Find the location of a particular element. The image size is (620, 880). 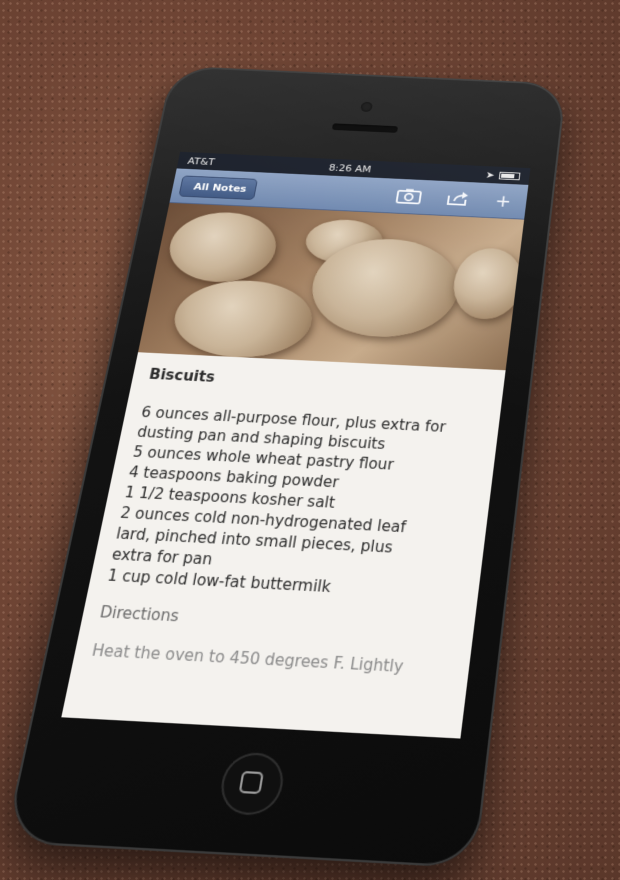

share-icon is located at coordinates (458, 198).